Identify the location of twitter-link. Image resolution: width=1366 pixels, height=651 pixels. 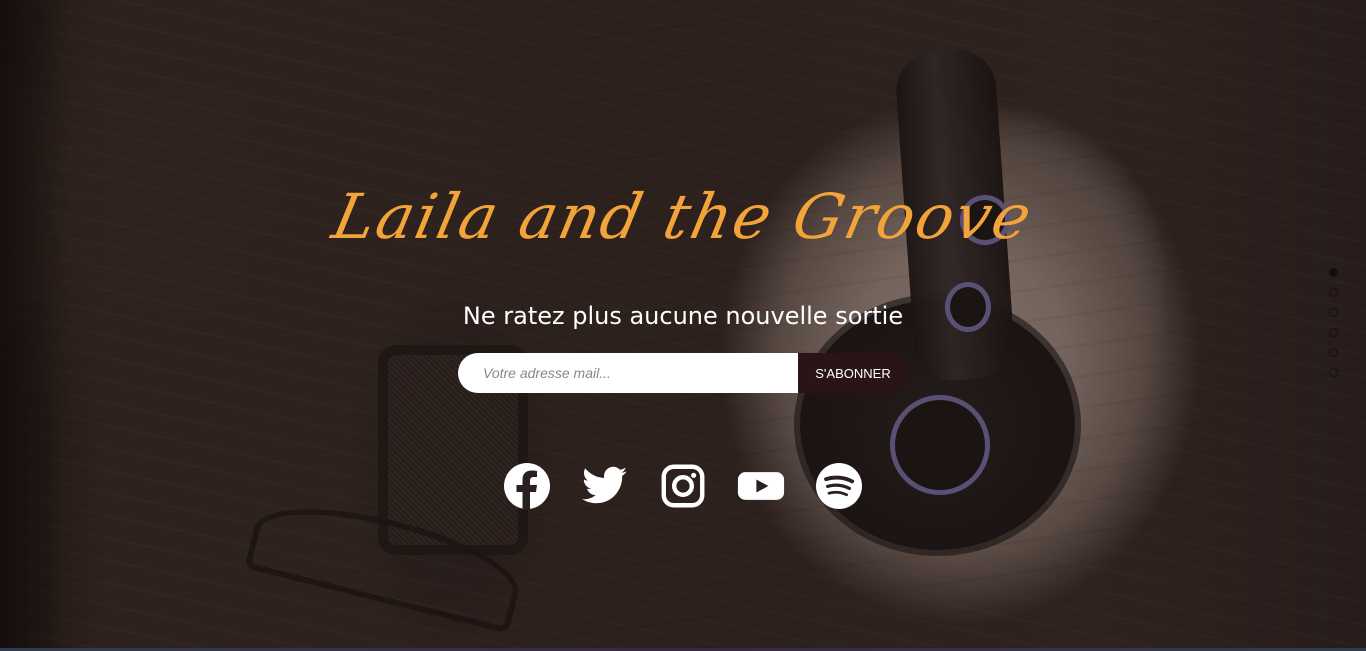
(605, 486).